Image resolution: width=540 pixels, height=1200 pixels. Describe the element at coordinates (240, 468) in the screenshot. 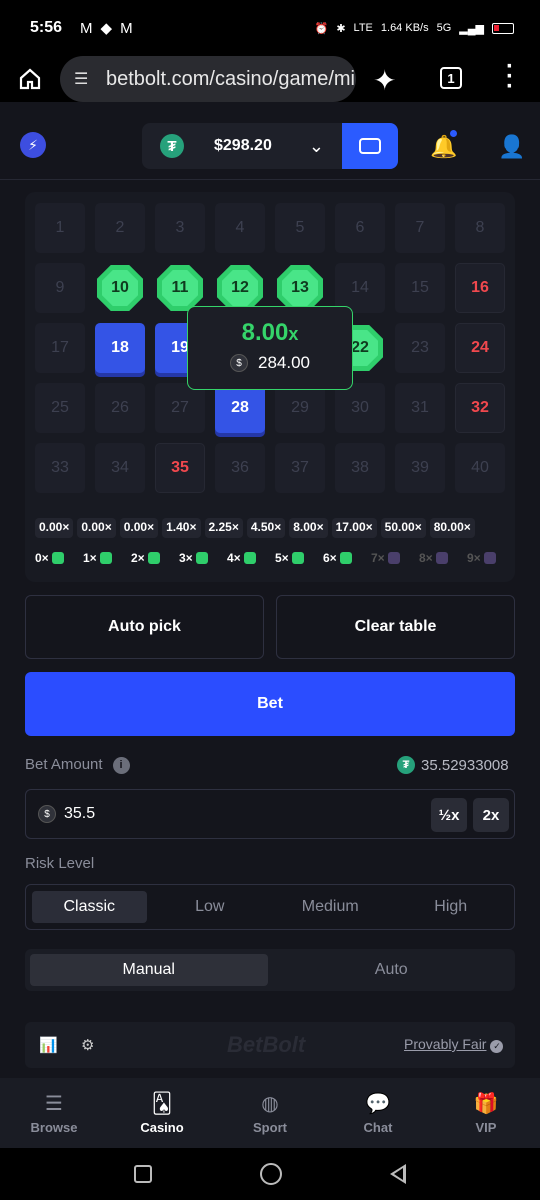

I see `tile-36: 36` at that location.